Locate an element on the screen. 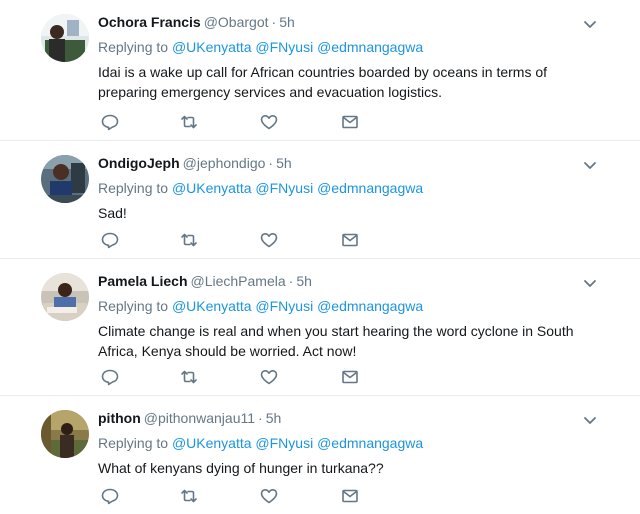 Image resolution: width=640 pixels, height=514 pixels. author-name: pithon is located at coordinates (119, 418).